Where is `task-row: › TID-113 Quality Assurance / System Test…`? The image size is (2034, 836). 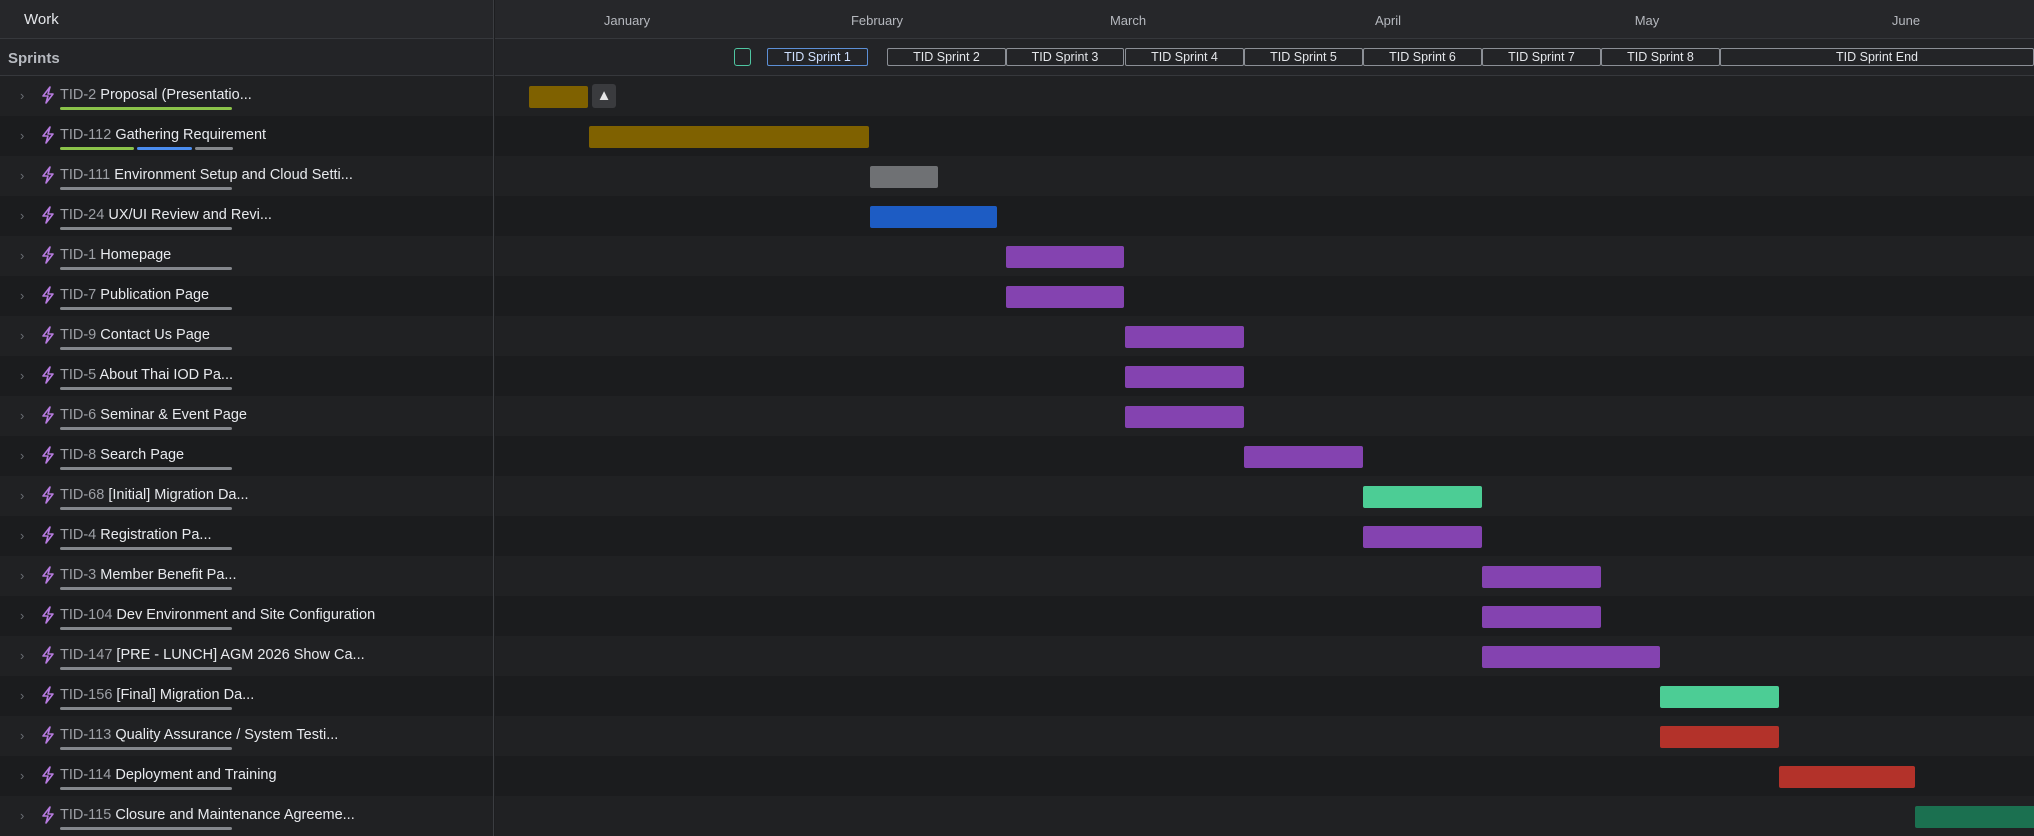 task-row: › TID-113 Quality Assurance / System Test… is located at coordinates (246, 736).